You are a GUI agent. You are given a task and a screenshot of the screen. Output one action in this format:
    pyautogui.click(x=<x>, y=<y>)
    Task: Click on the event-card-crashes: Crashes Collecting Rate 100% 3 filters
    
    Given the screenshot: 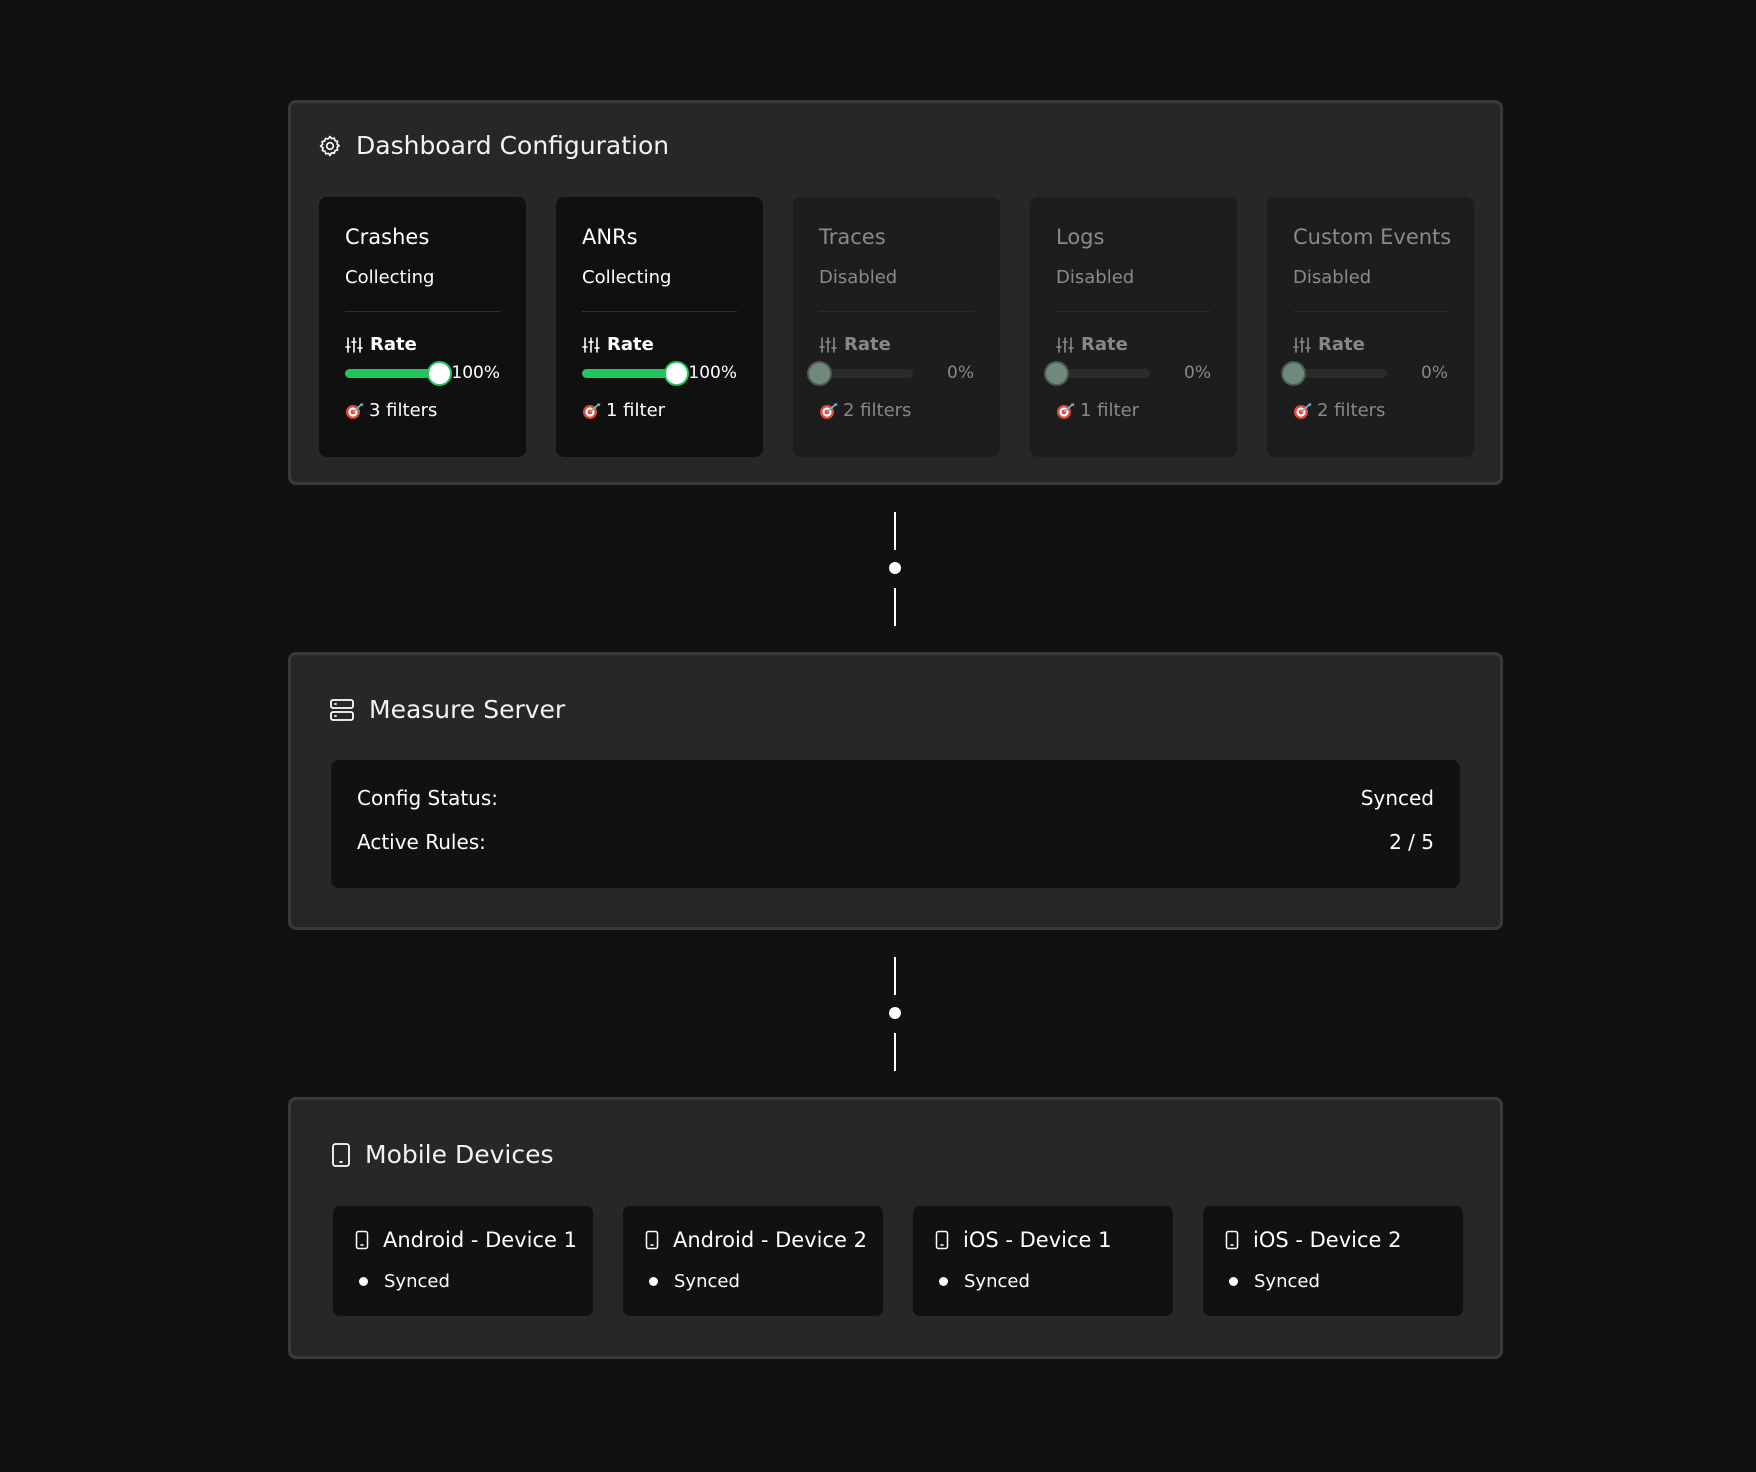 What is the action you would take?
    pyautogui.click(x=422, y=327)
    